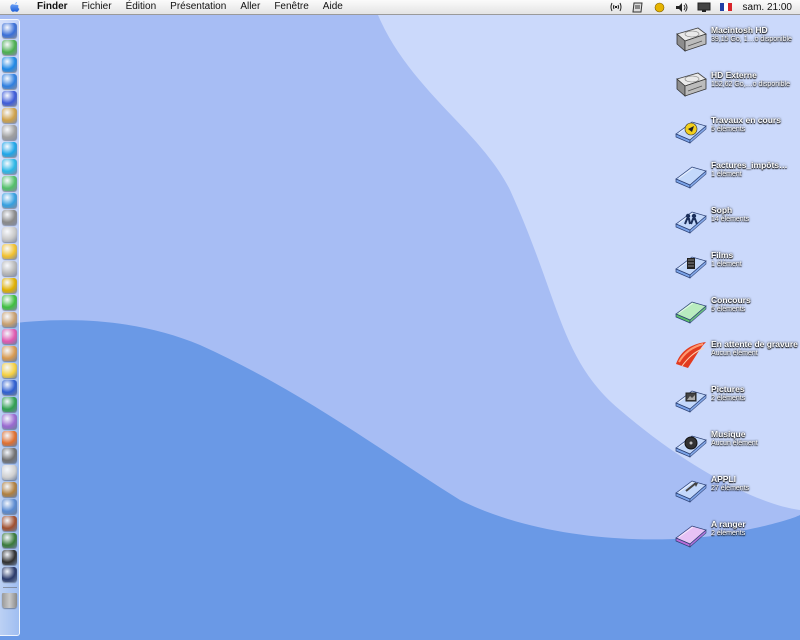 The height and width of the screenshot is (640, 800). Describe the element at coordinates (755, 260) in the screenshot. I see `desktop-item-label: Films 1 élément` at that location.